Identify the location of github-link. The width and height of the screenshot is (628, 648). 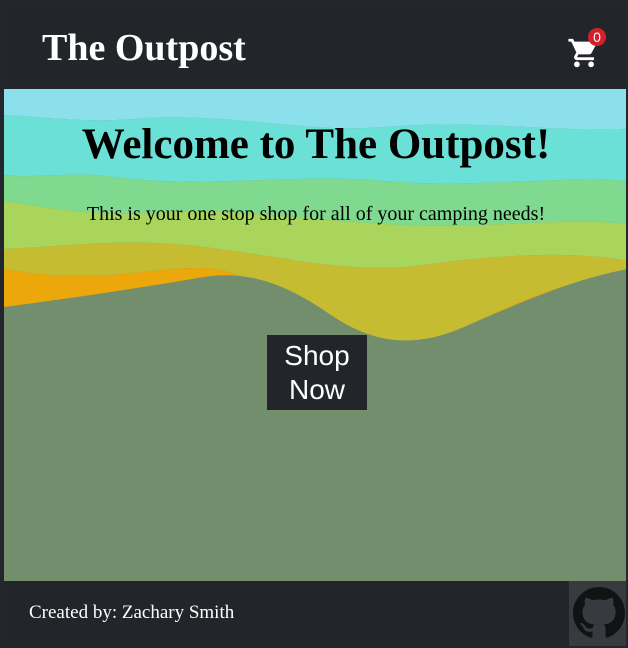
(597, 613).